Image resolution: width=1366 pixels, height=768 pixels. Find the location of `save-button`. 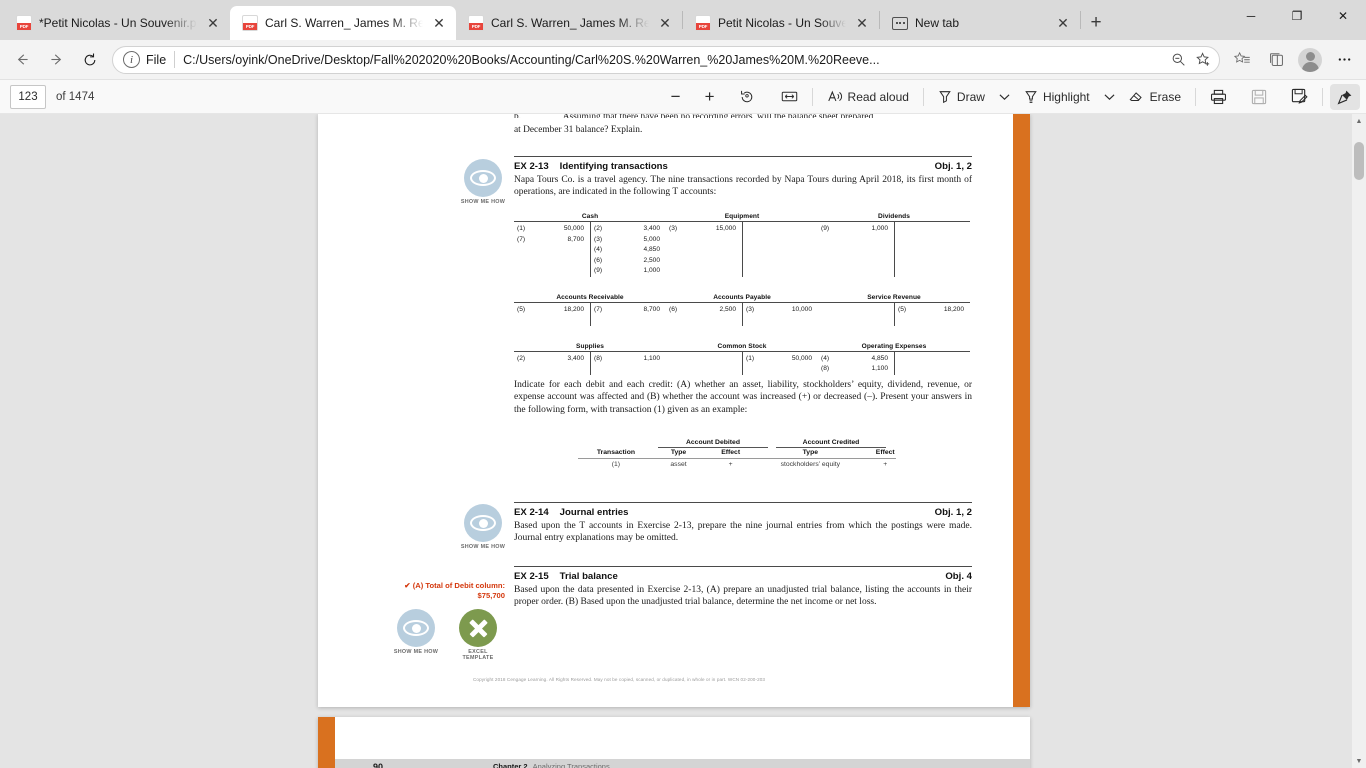

save-button is located at coordinates (1259, 97).